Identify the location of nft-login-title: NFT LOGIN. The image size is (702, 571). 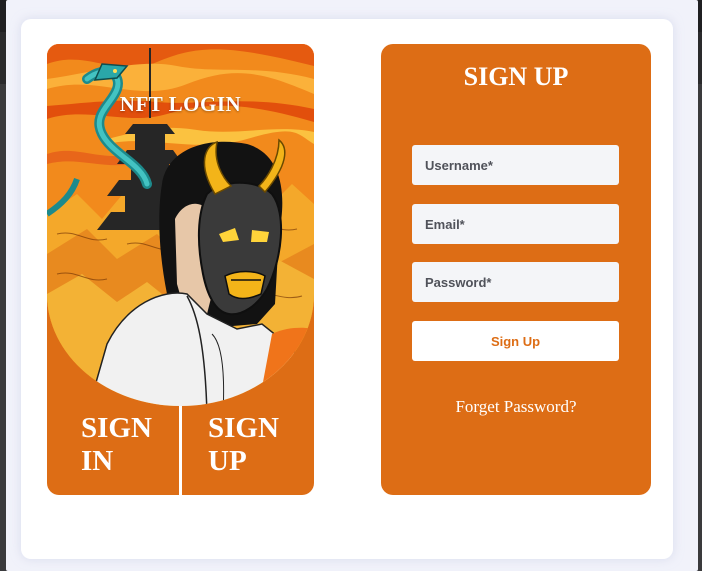
(180, 104).